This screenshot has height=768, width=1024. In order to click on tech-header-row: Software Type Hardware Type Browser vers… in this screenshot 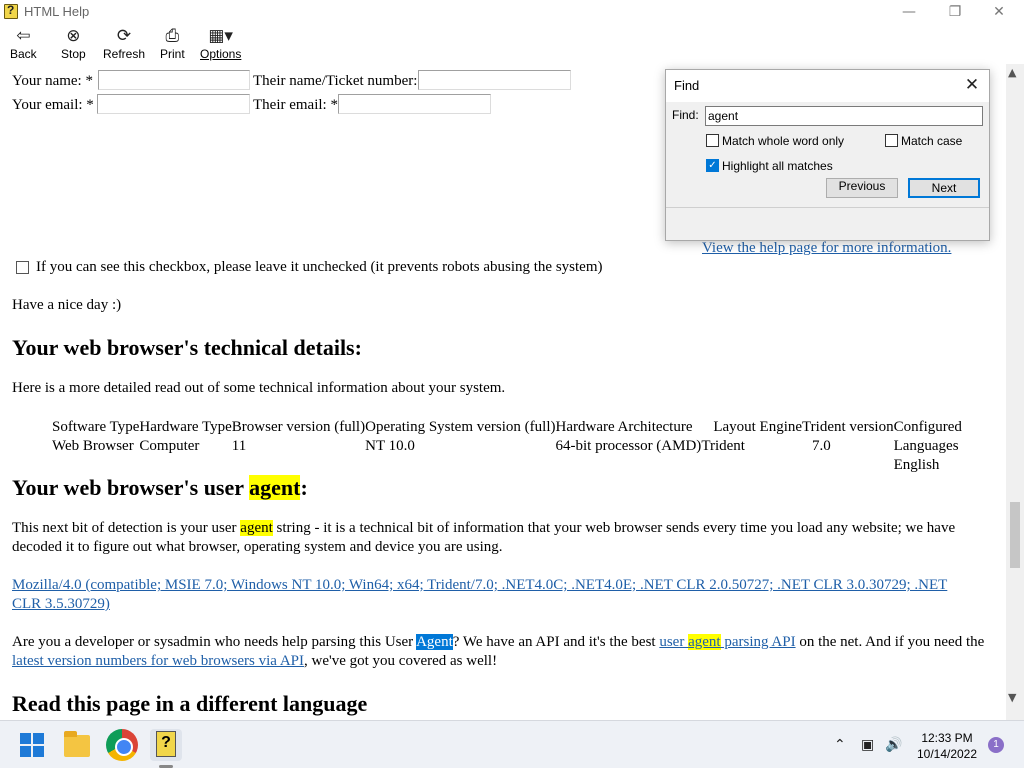, I will do `click(507, 427)`.